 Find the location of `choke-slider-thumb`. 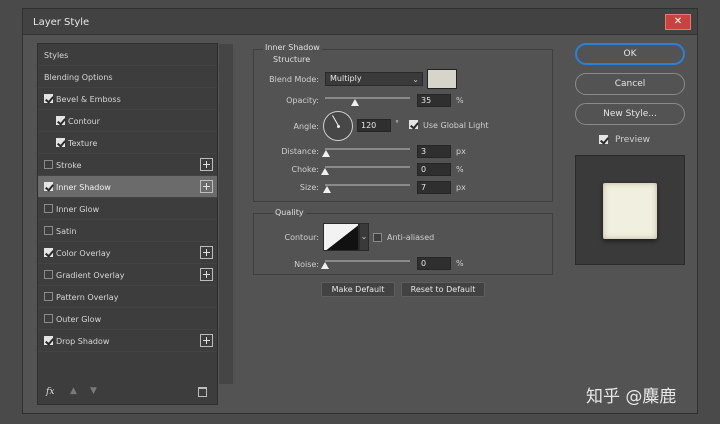

choke-slider-thumb is located at coordinates (325, 171).